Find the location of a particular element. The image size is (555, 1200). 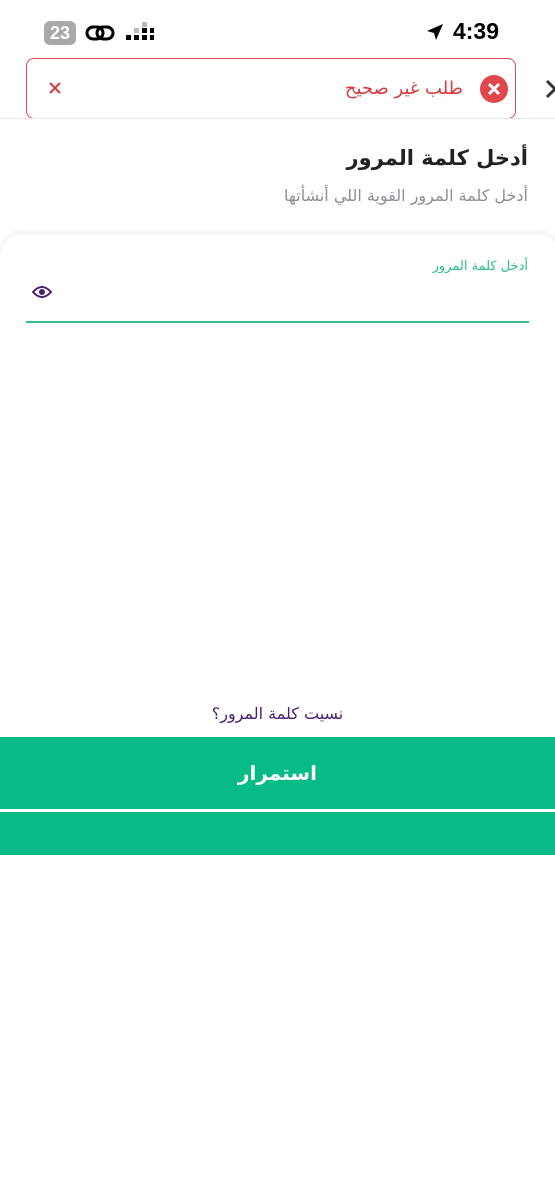

status-left: 23 is located at coordinates (99, 33).